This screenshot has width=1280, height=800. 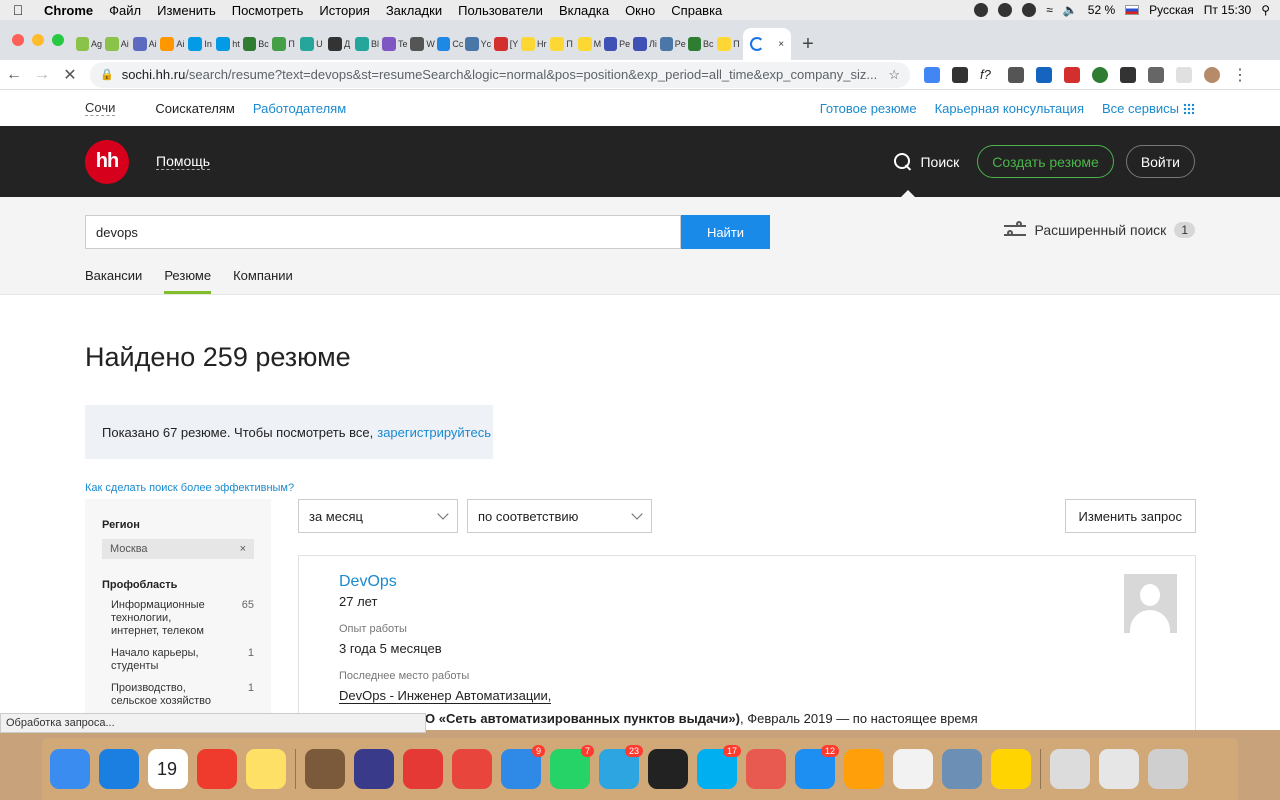 What do you see at coordinates (640, 10) in the screenshot?
I see `menu-window: Окно` at bounding box center [640, 10].